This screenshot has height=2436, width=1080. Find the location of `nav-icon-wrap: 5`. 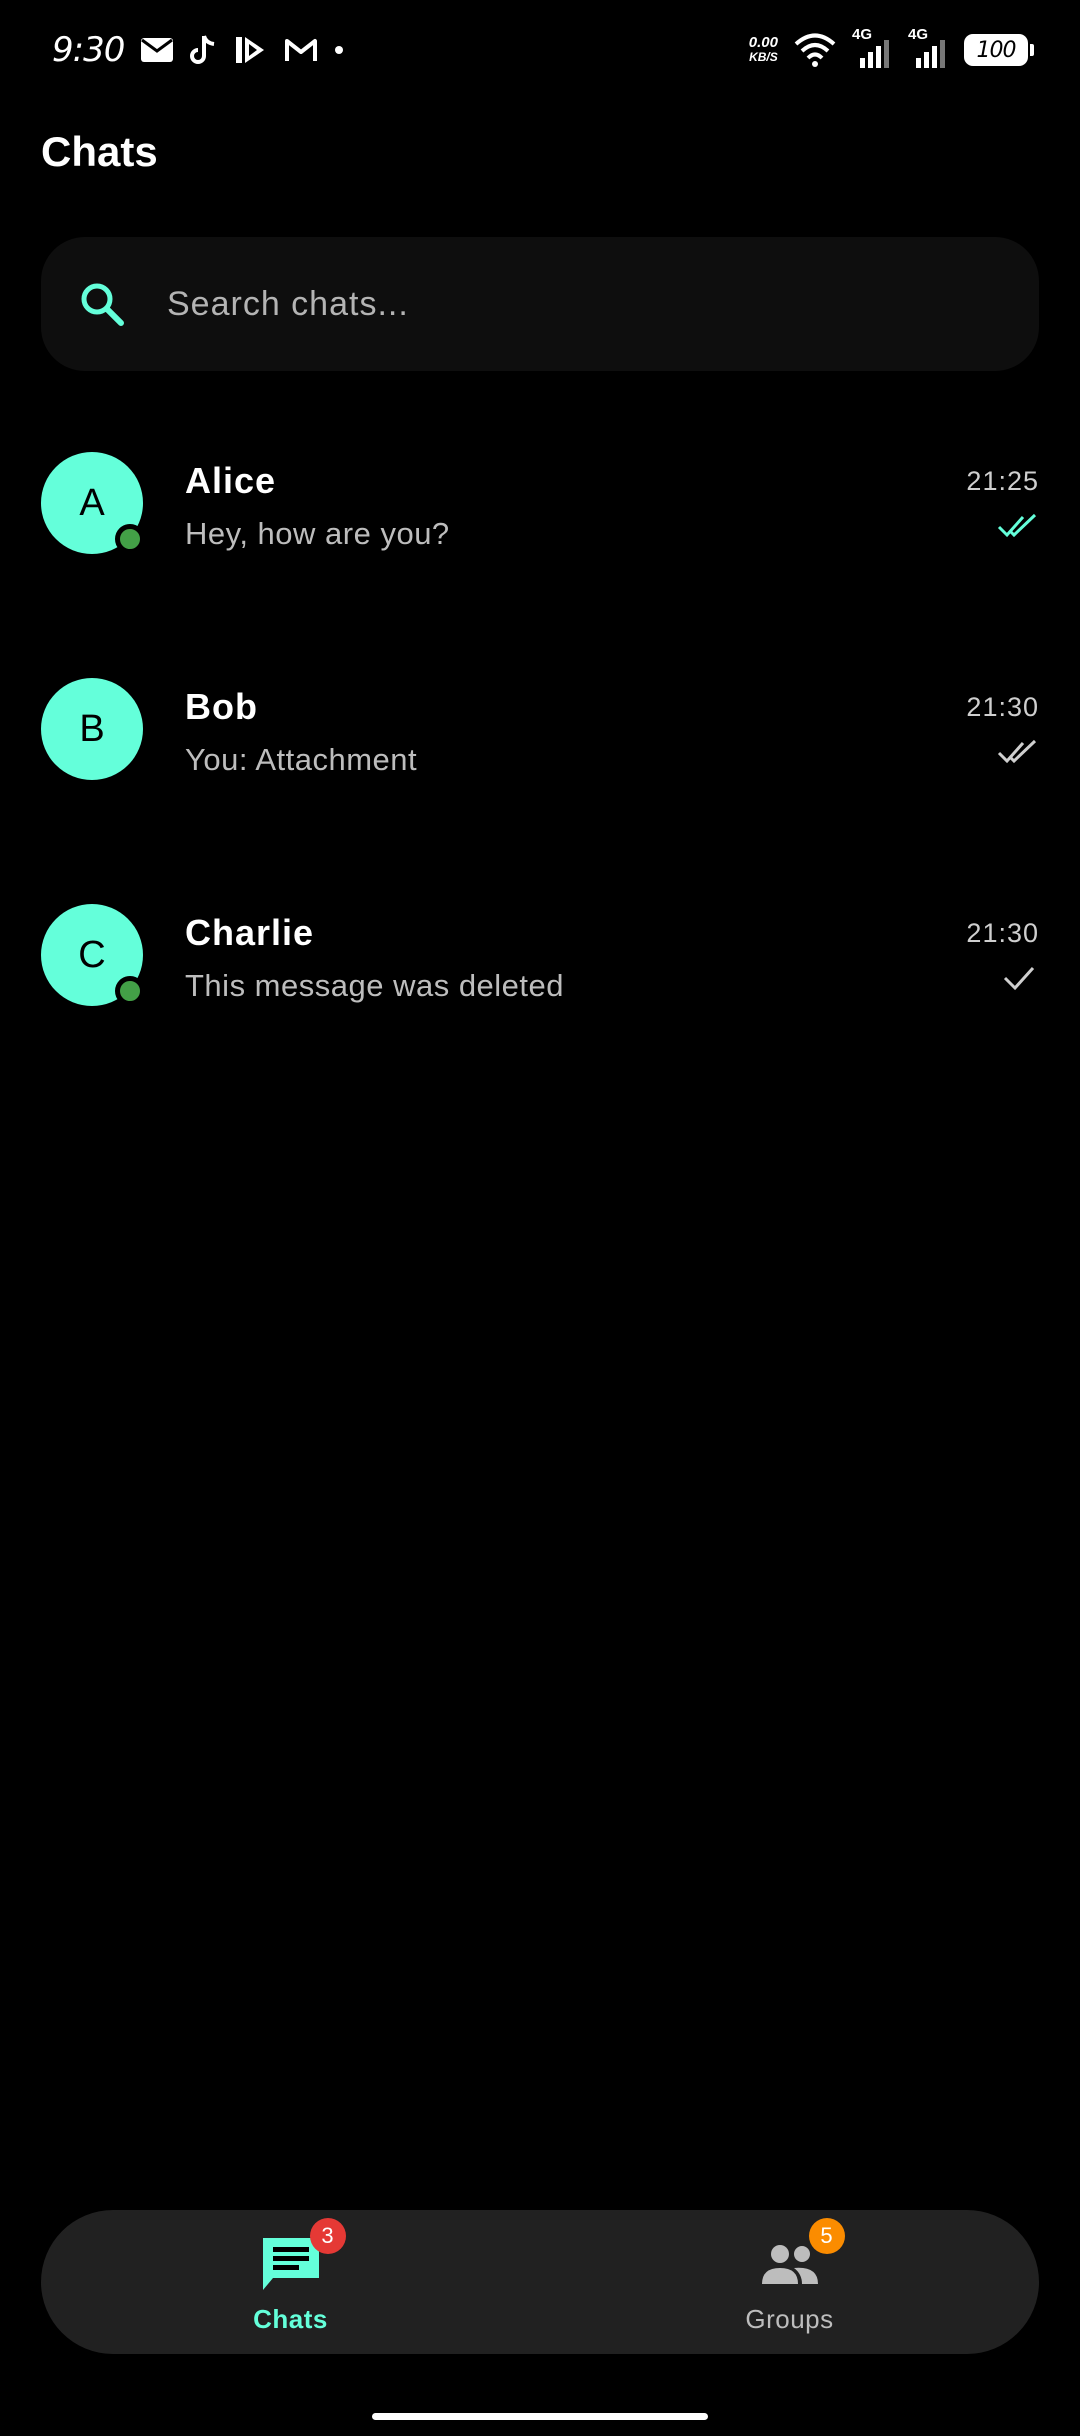

nav-icon-wrap: 5 is located at coordinates (801, 2255).